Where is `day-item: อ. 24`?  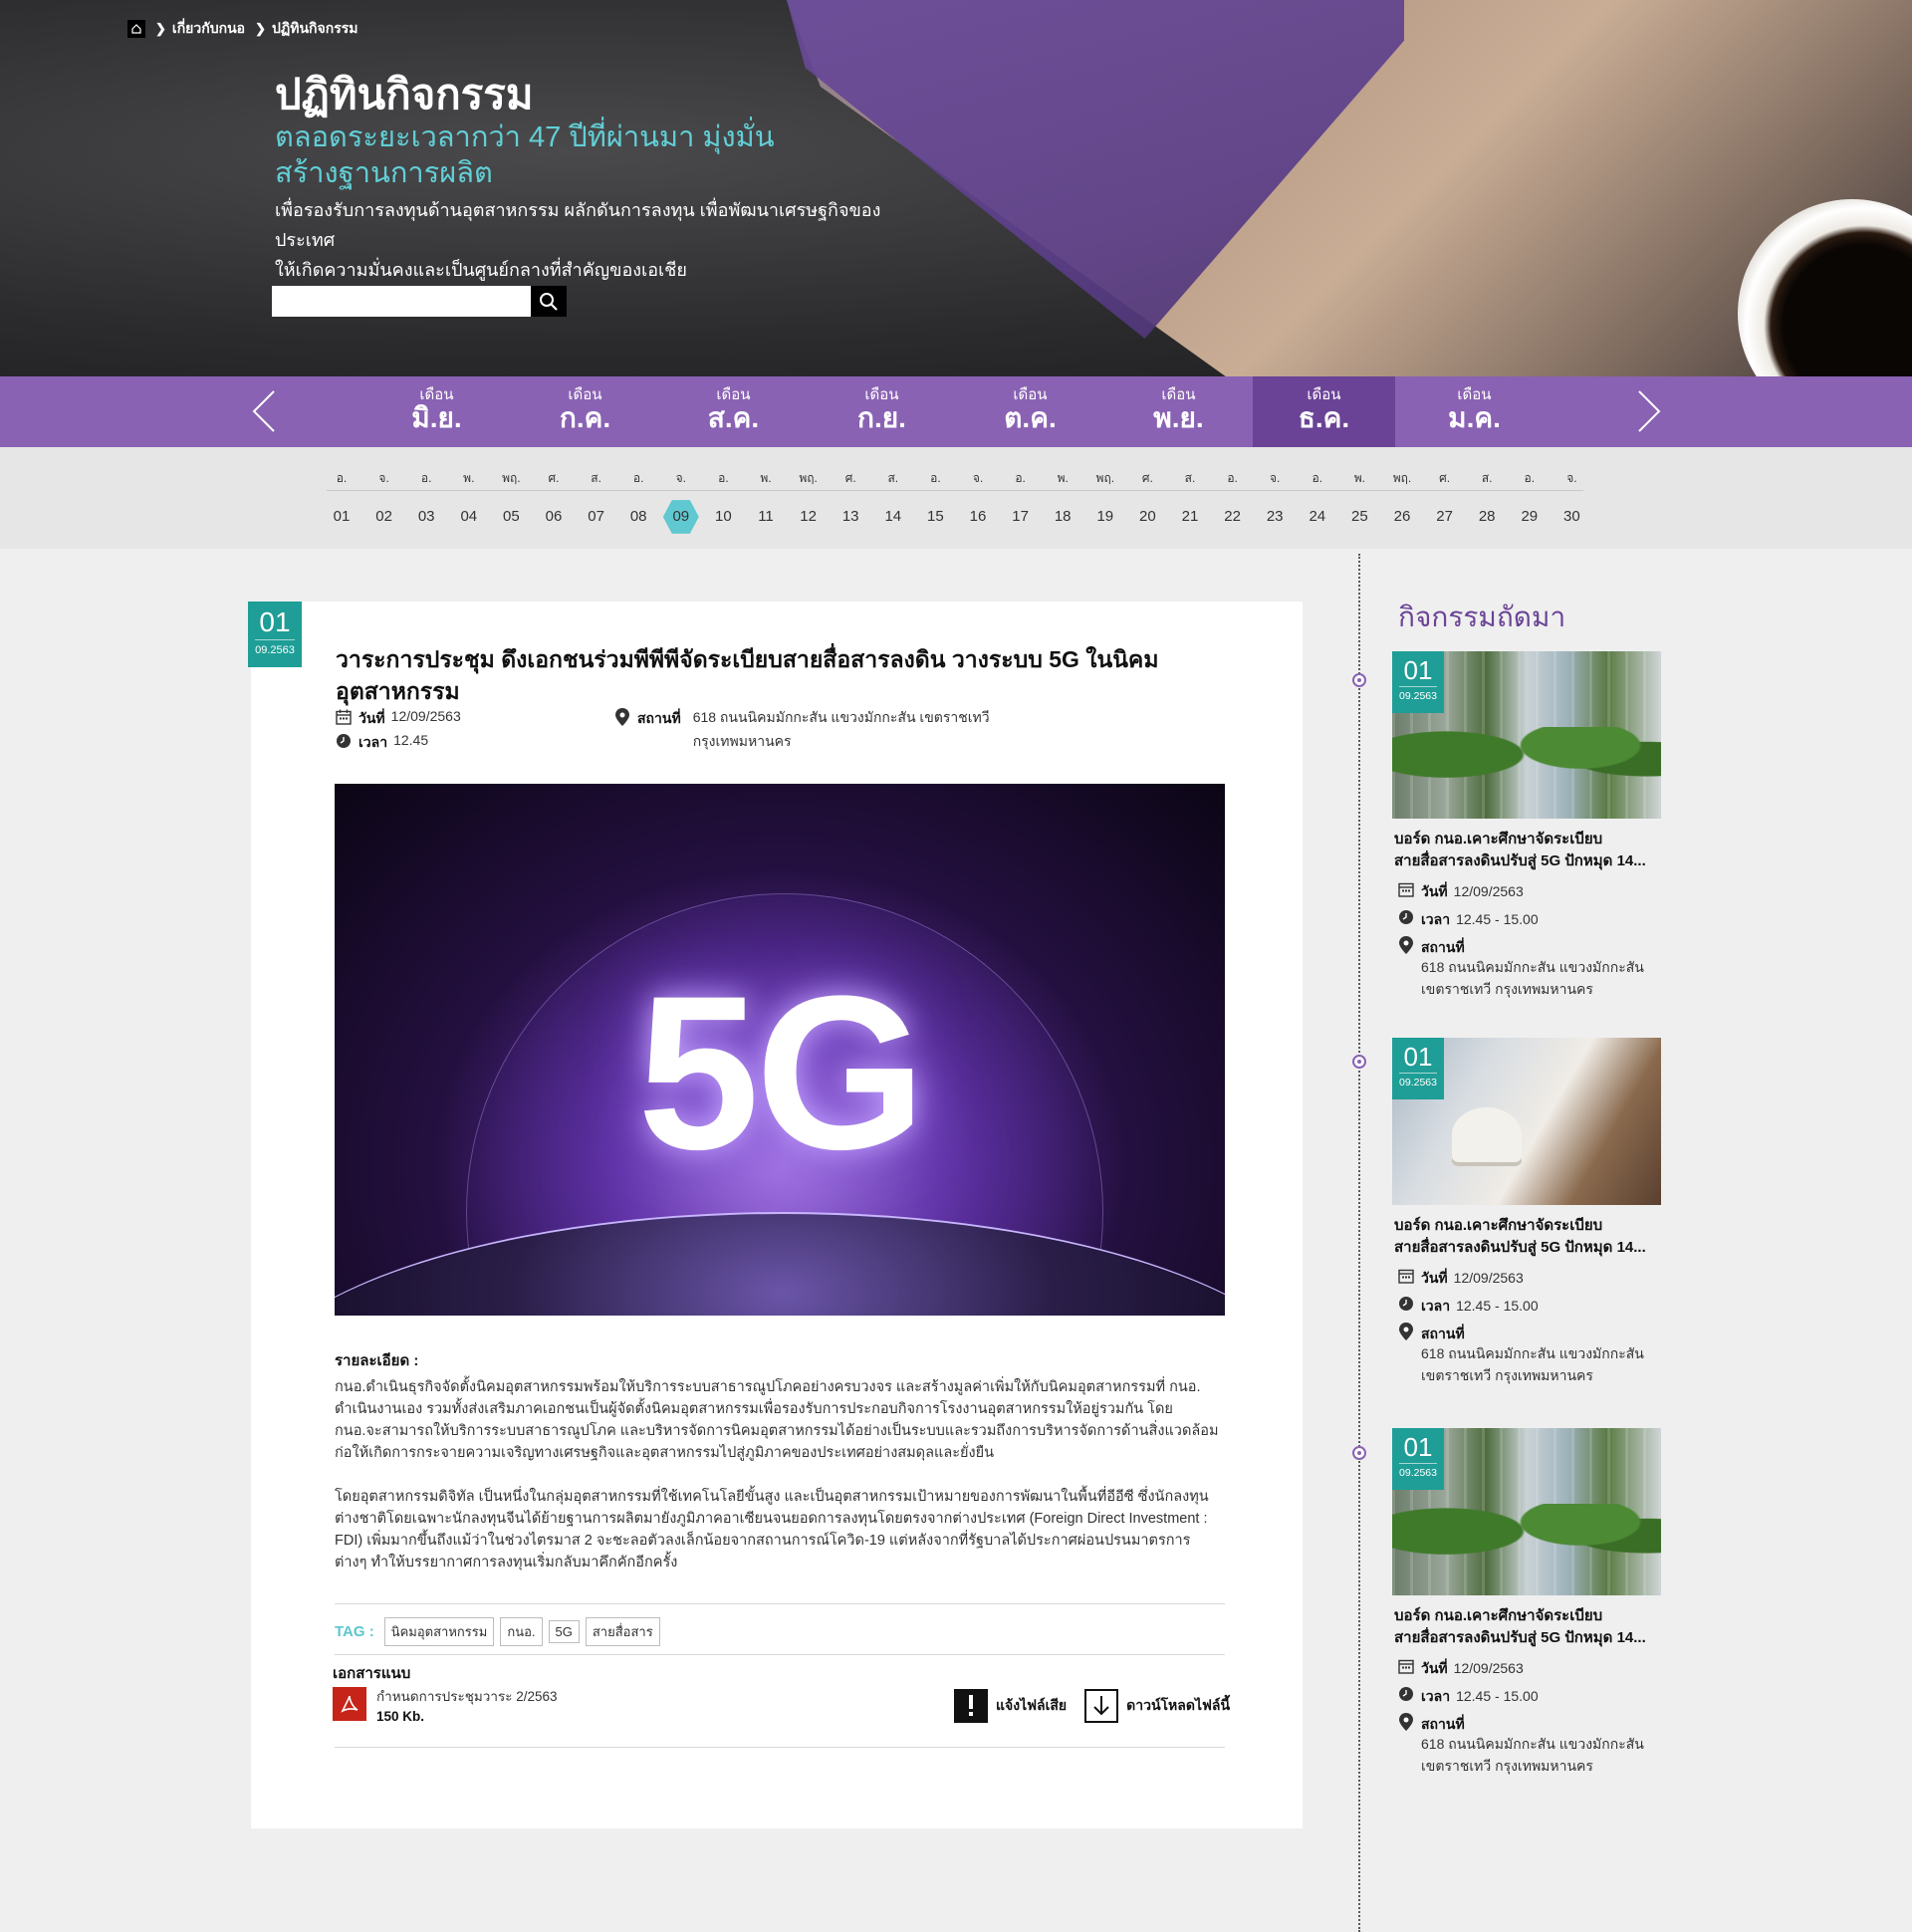
day-item: อ. 24 is located at coordinates (1317, 491).